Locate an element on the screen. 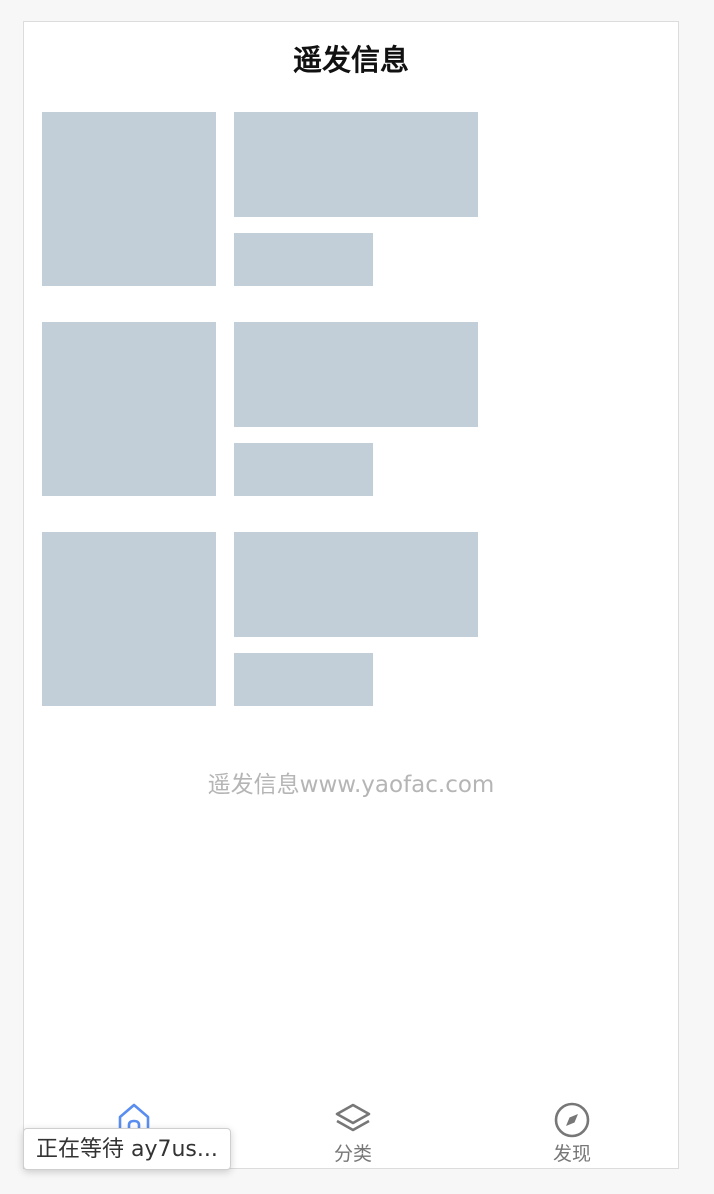  site-footer-note: 遥发信息www.yaofac.com is located at coordinates (351, 785).